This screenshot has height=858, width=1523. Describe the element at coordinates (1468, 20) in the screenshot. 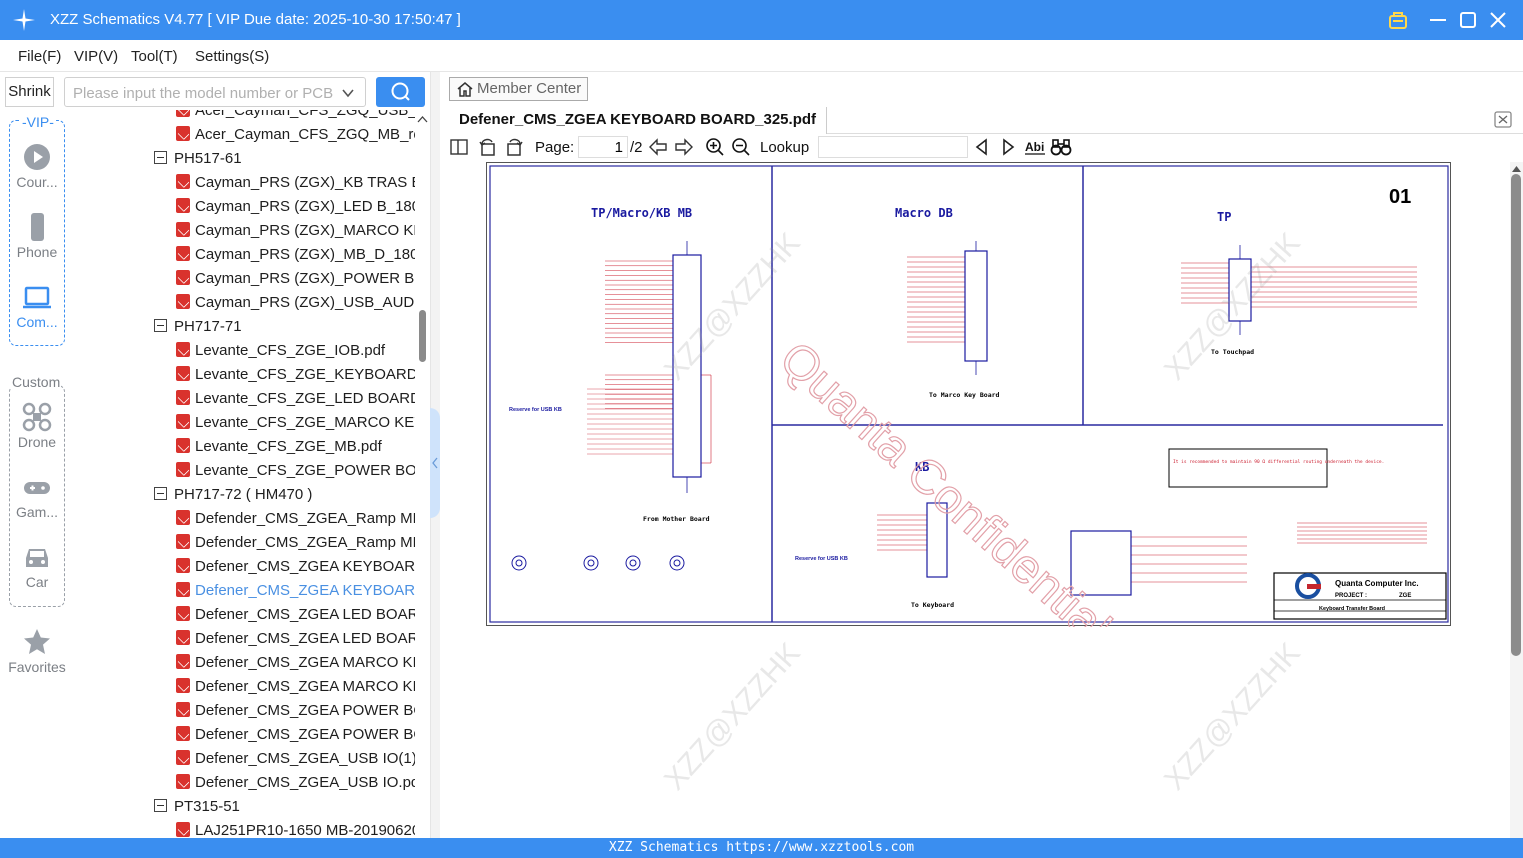

I see `maximize-icon` at that location.